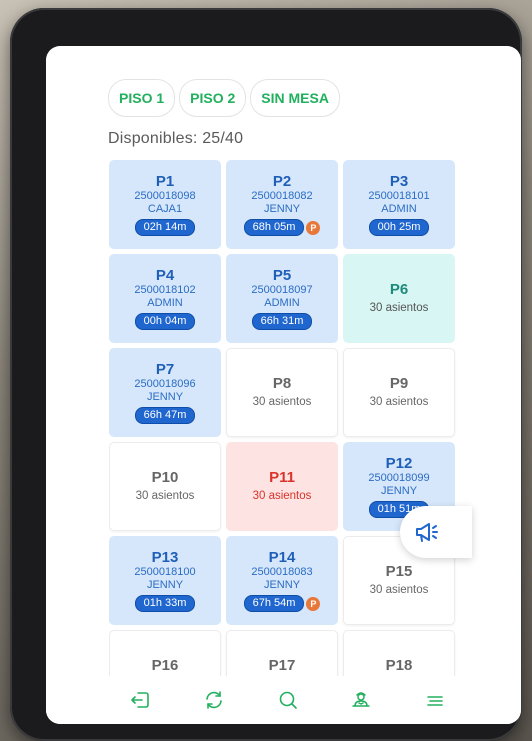 The image size is (532, 741). Describe the element at coordinates (282, 196) in the screenshot. I see `order-number: 2500018082` at that location.